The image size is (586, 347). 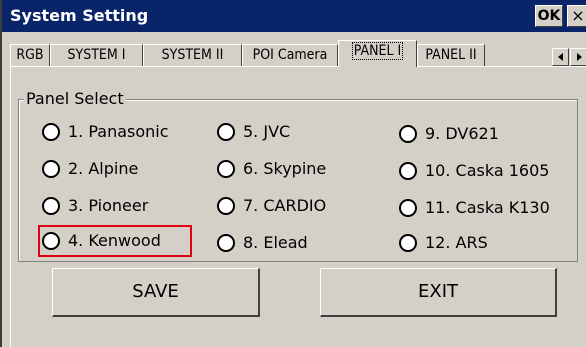 I want to click on tab-label: PANEL I, so click(x=377, y=51).